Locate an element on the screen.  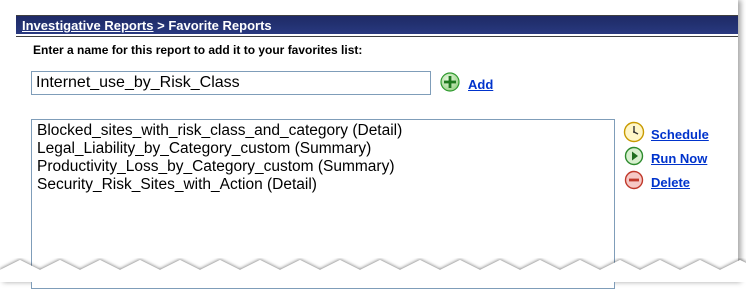
favorite-actions: Schedule Run Now Delete is located at coordinates (666, 158).